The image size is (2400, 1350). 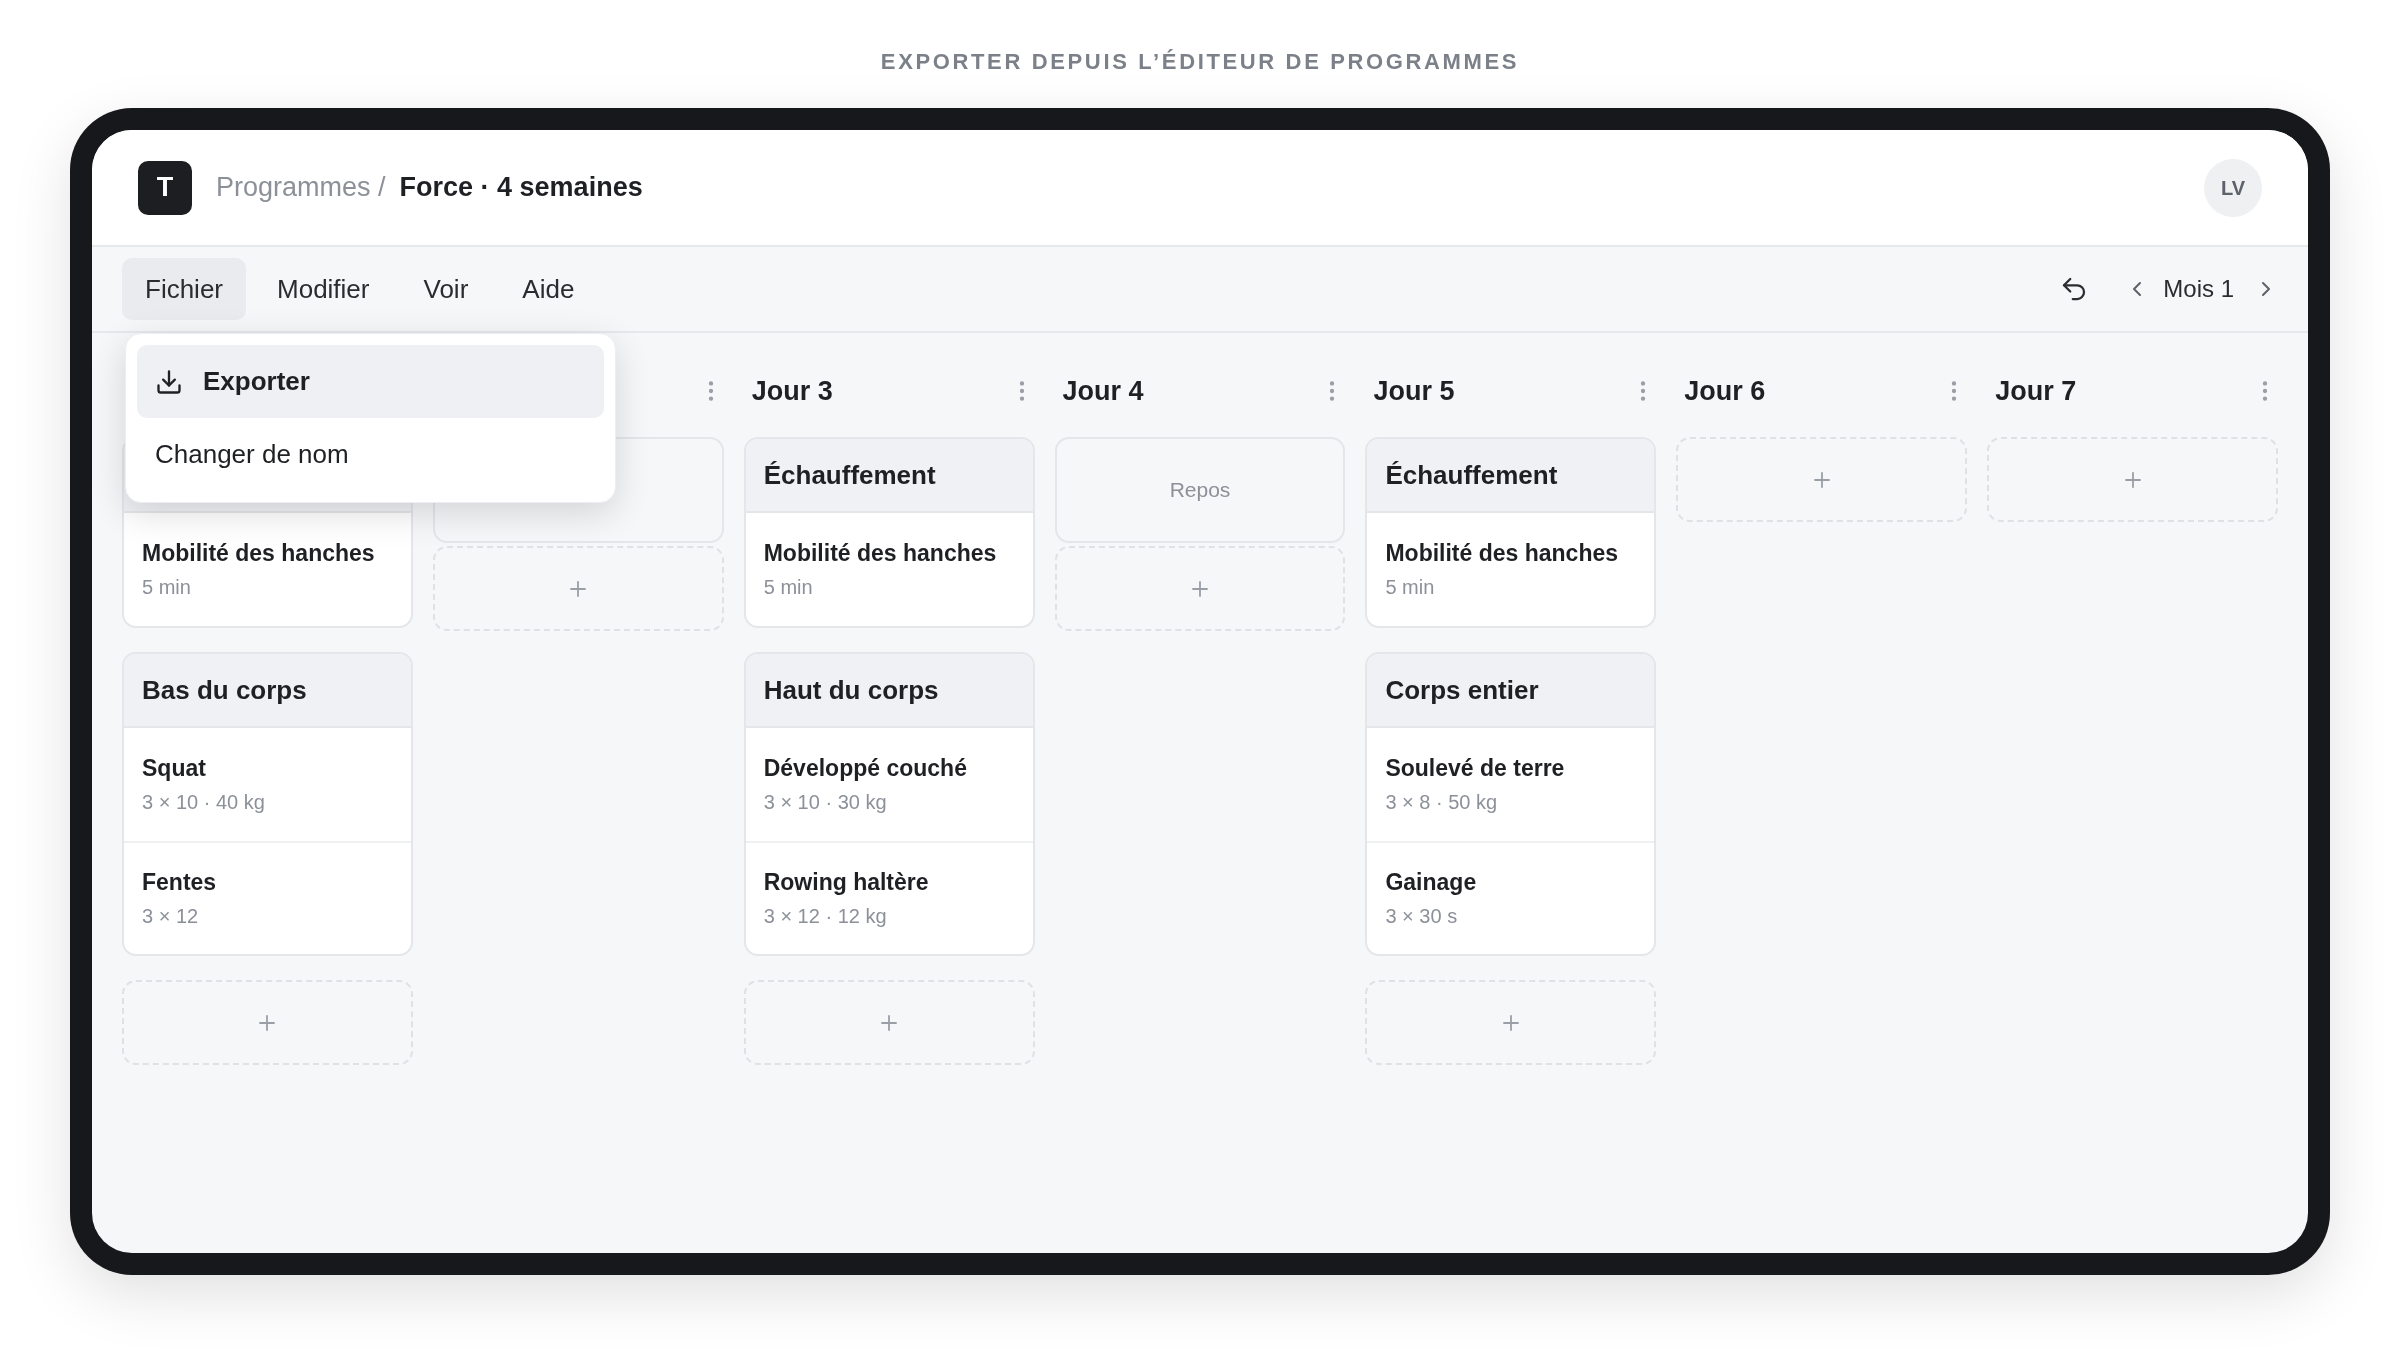 I want to click on menu-item: Modifier, so click(x=323, y=289).